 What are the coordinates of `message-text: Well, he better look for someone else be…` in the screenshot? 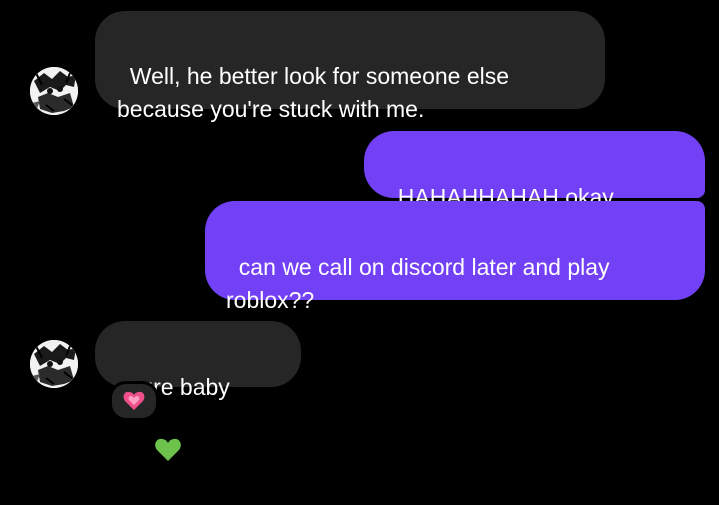 It's located at (316, 92).